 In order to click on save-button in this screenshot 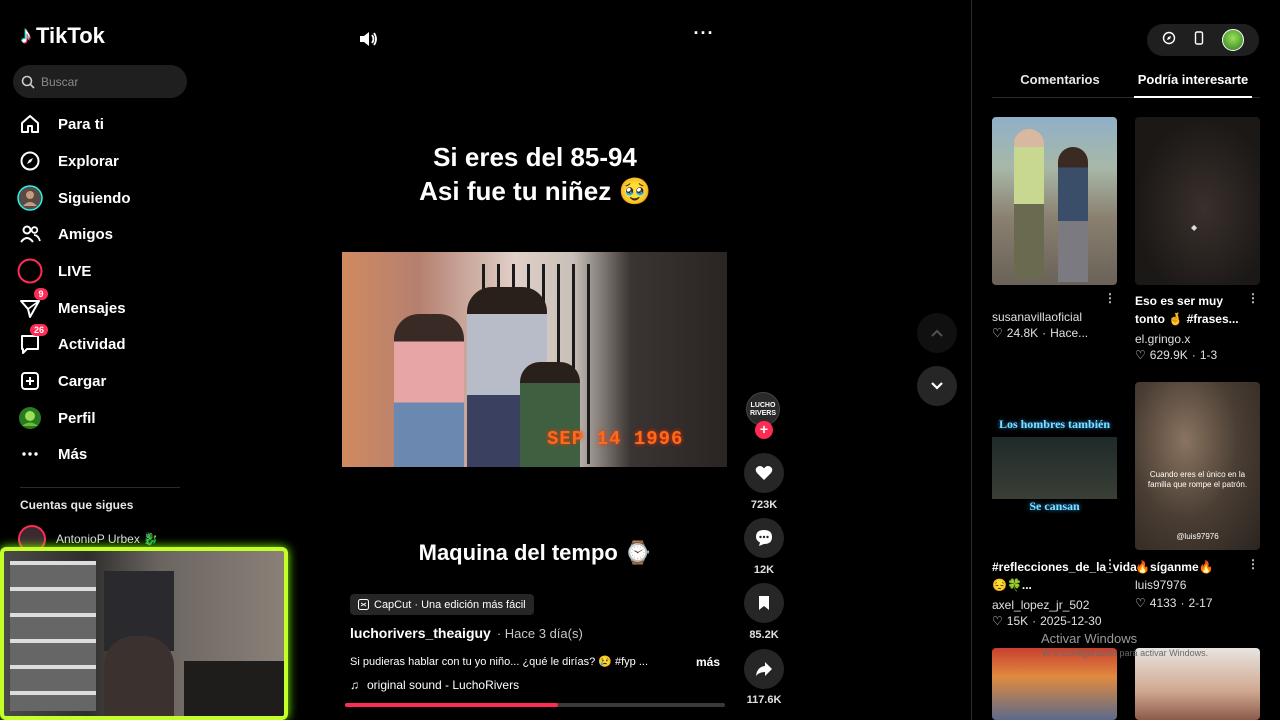, I will do `click(764, 603)`.